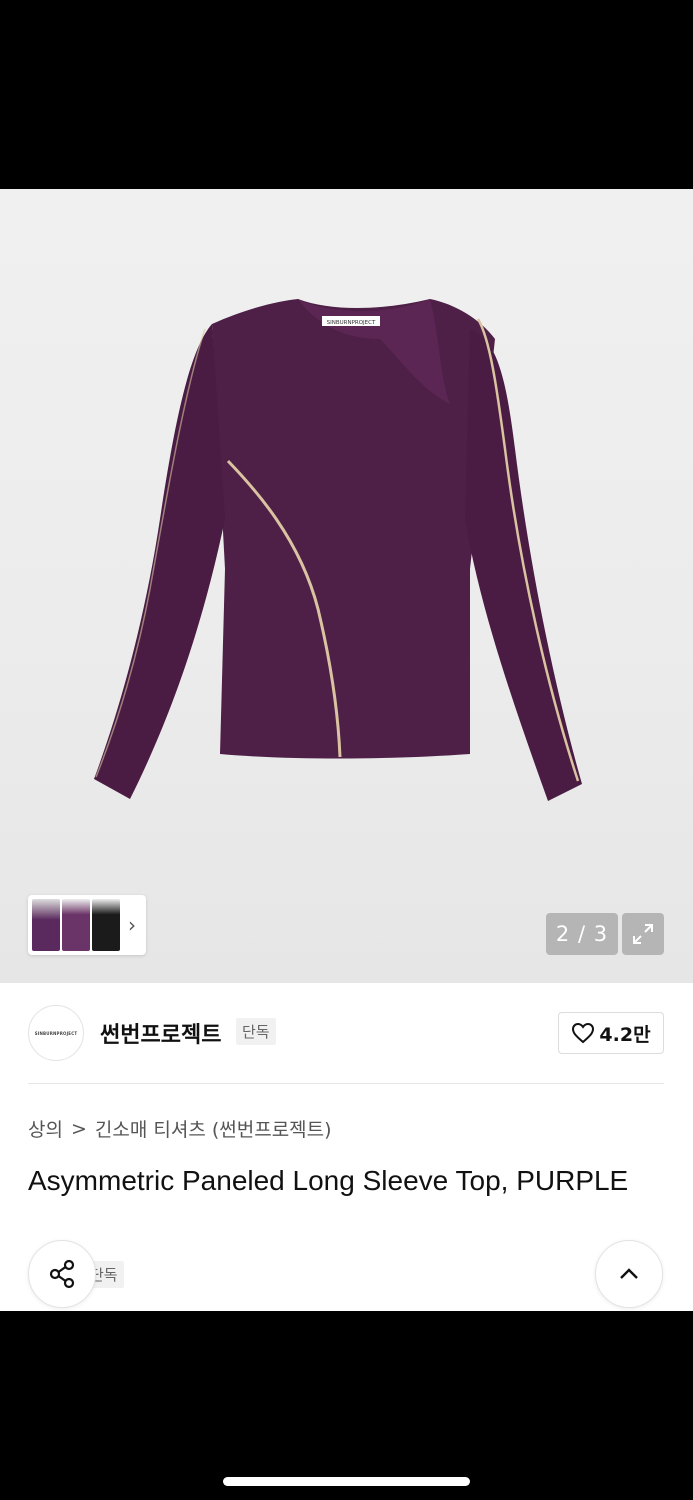  I want to click on breadcrumb-category: 상의, so click(45, 1128).